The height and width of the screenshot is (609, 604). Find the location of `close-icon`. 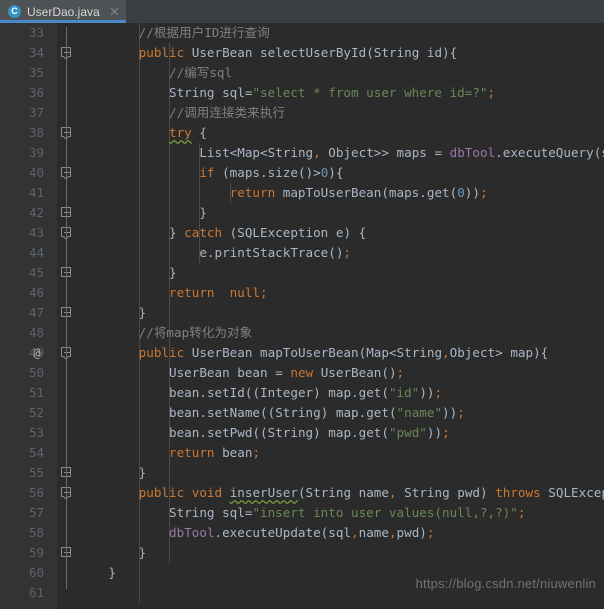

close-icon is located at coordinates (114, 11).